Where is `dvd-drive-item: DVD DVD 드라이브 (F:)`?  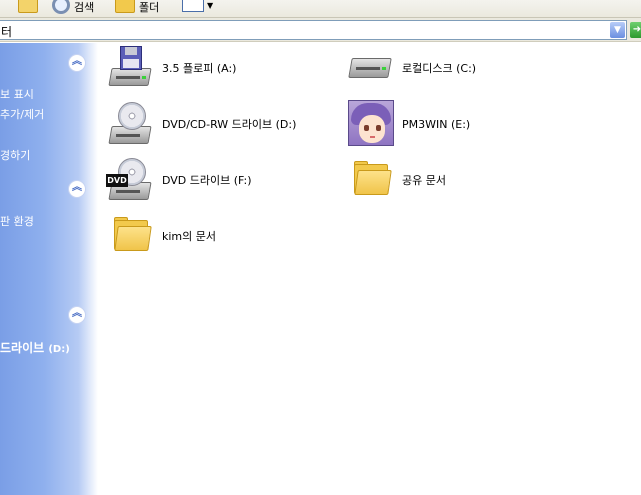
dvd-drive-item: DVD DVD 드라이브 (F:) is located at coordinates (179, 180).